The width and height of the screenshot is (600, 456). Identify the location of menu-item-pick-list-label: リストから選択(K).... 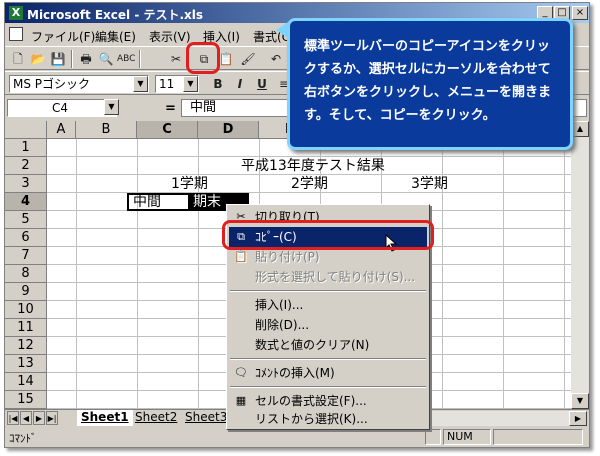
(311, 419).